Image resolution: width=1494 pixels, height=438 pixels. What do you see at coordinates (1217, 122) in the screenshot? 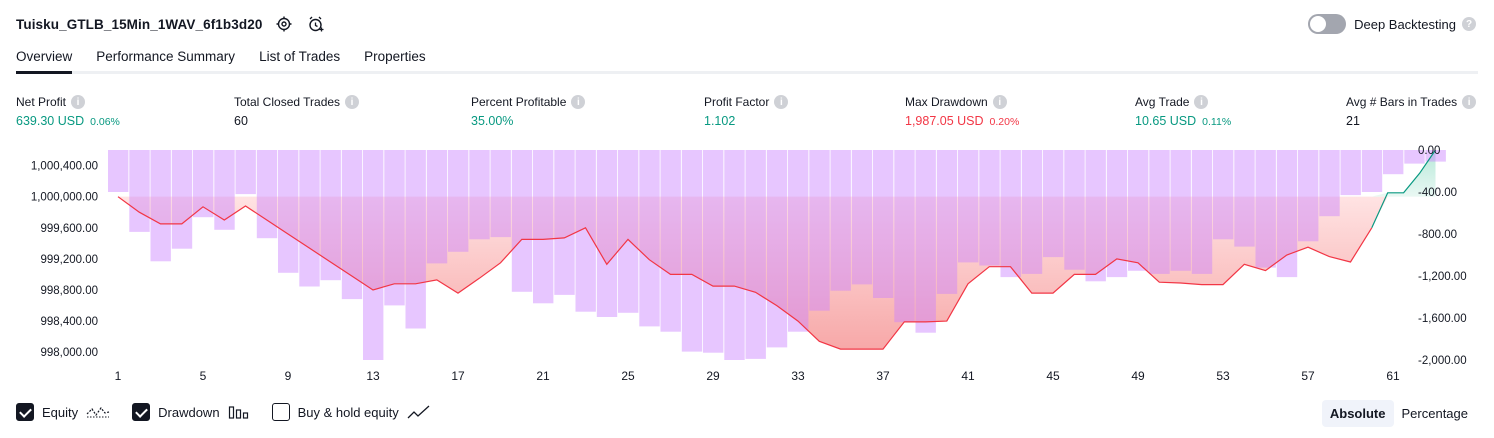
I see `metric-percent: 0.11%` at bounding box center [1217, 122].